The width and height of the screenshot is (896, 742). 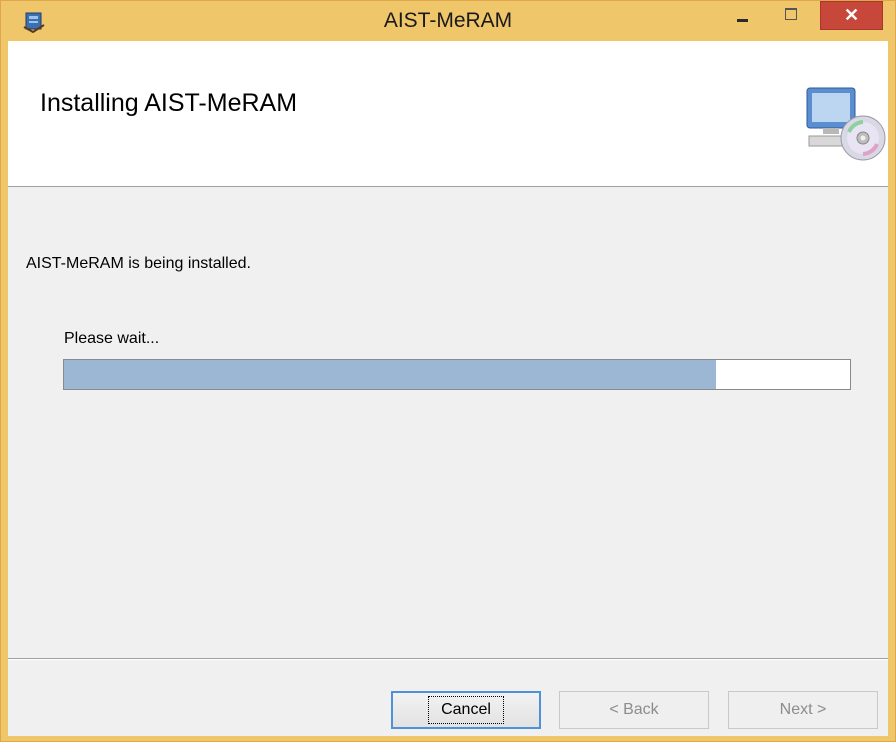 I want to click on cancel-button-label: Cancel, so click(x=466, y=710).